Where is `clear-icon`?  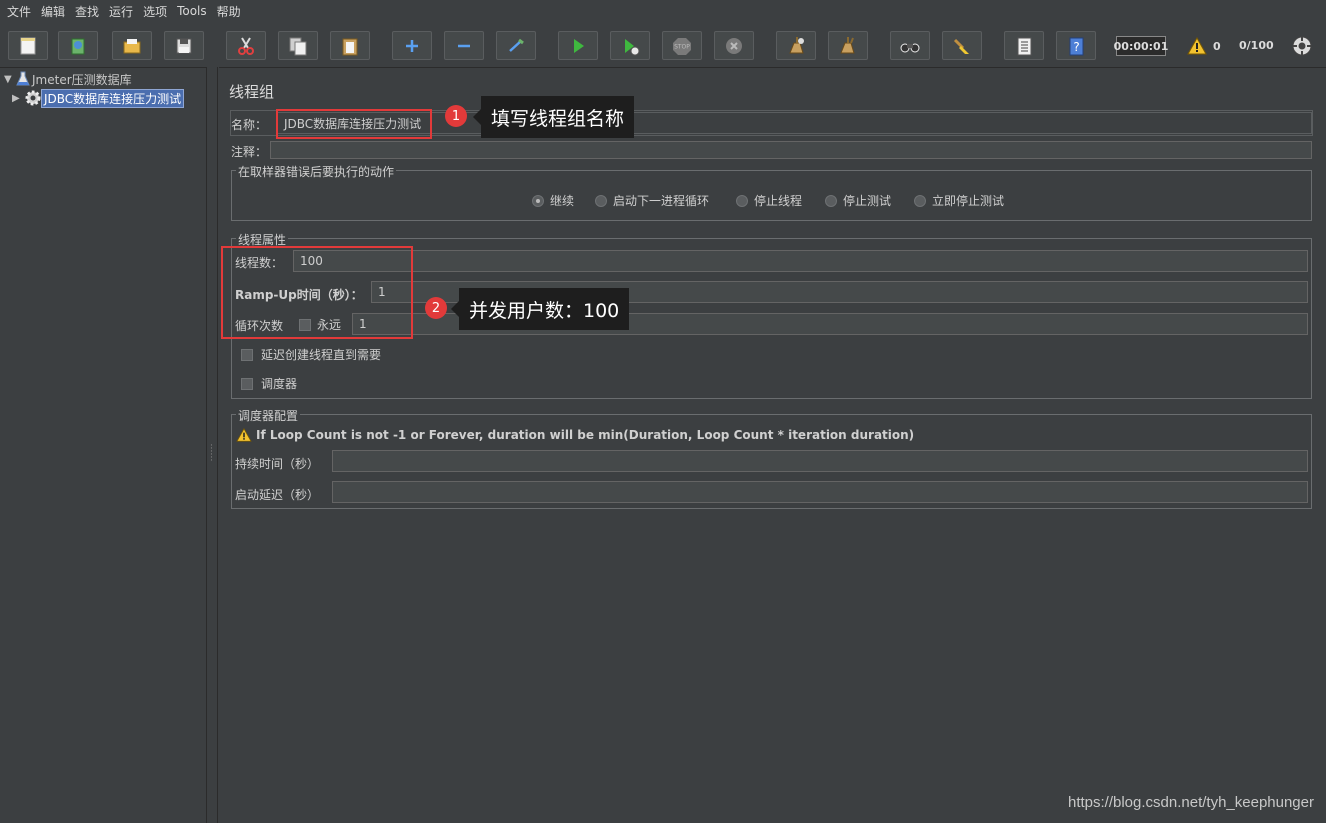
clear-icon is located at coordinates (796, 44).